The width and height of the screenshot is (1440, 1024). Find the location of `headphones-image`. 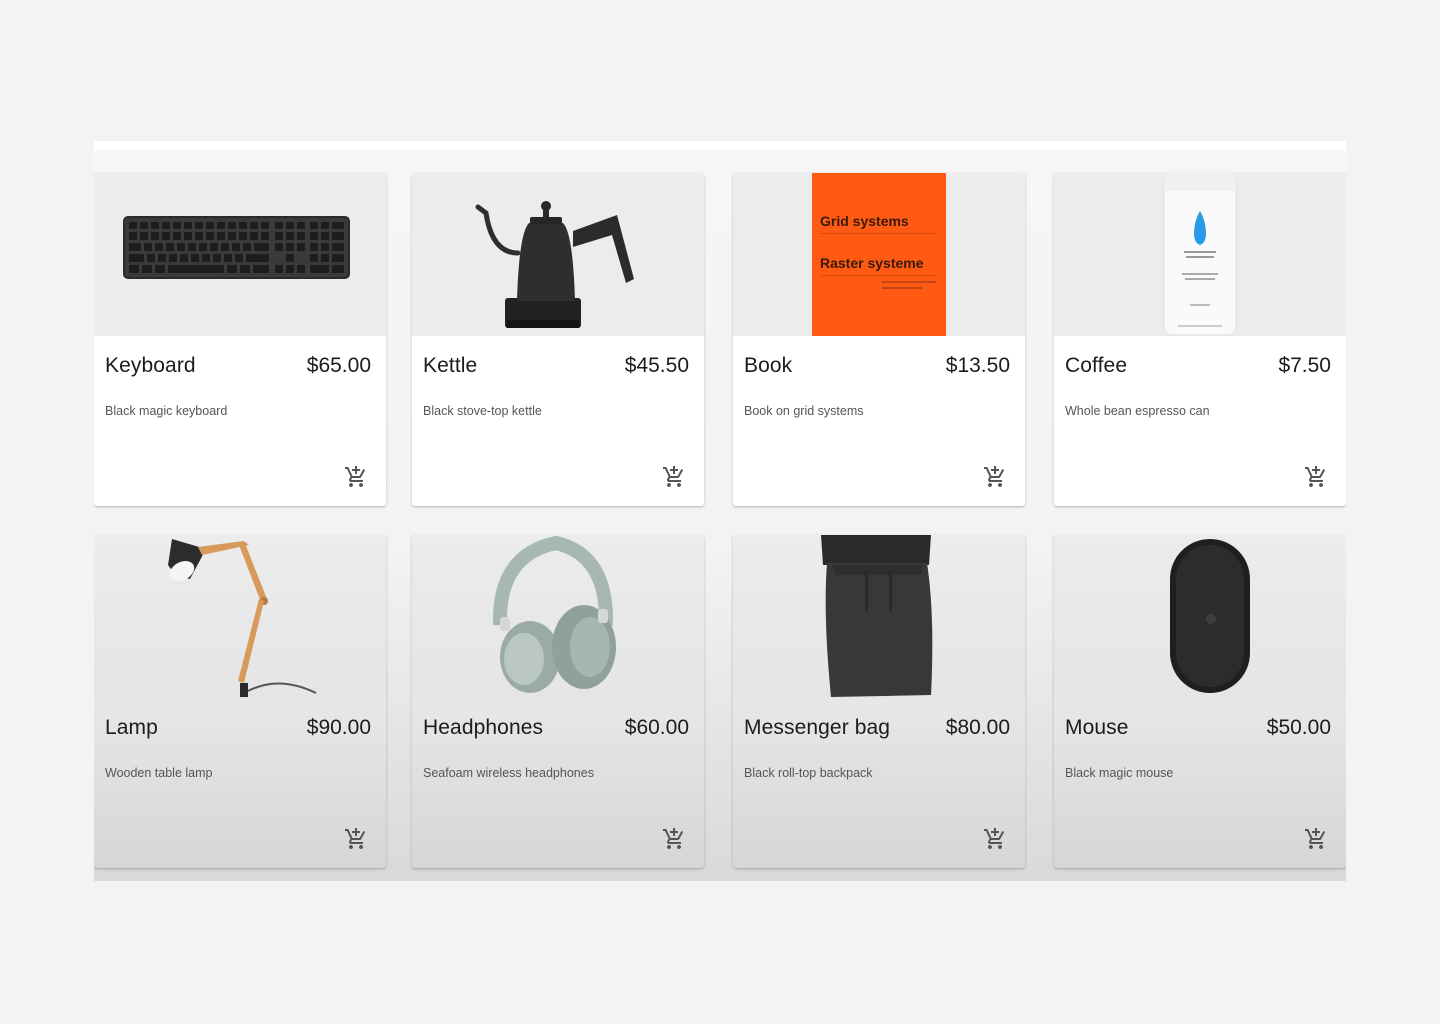

headphones-image is located at coordinates (558, 616).